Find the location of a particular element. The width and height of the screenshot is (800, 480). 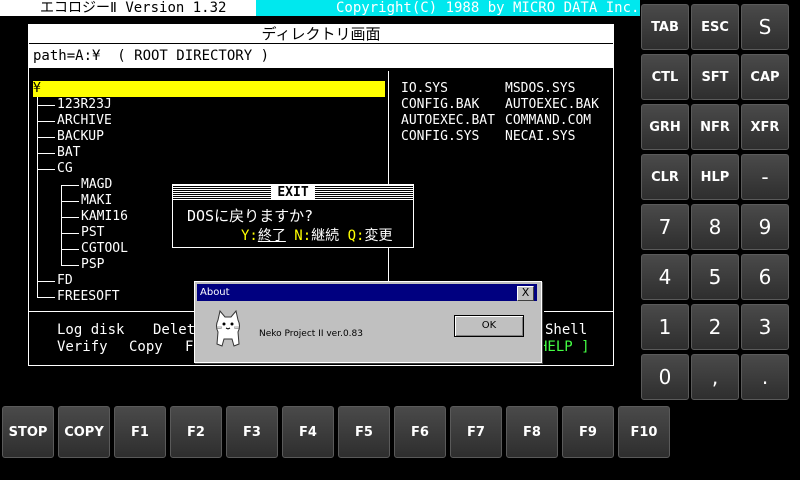

opt-y-key: Y: is located at coordinates (249, 236).